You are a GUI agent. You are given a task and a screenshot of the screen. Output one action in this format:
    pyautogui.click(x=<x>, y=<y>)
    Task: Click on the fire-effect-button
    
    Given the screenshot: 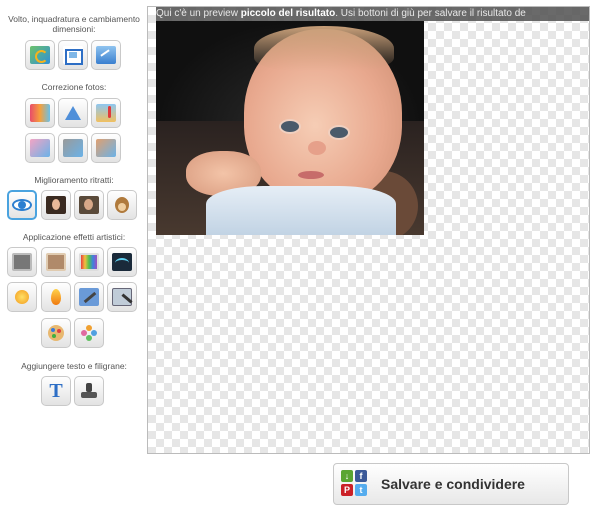 What is the action you would take?
    pyautogui.click(x=56, y=297)
    